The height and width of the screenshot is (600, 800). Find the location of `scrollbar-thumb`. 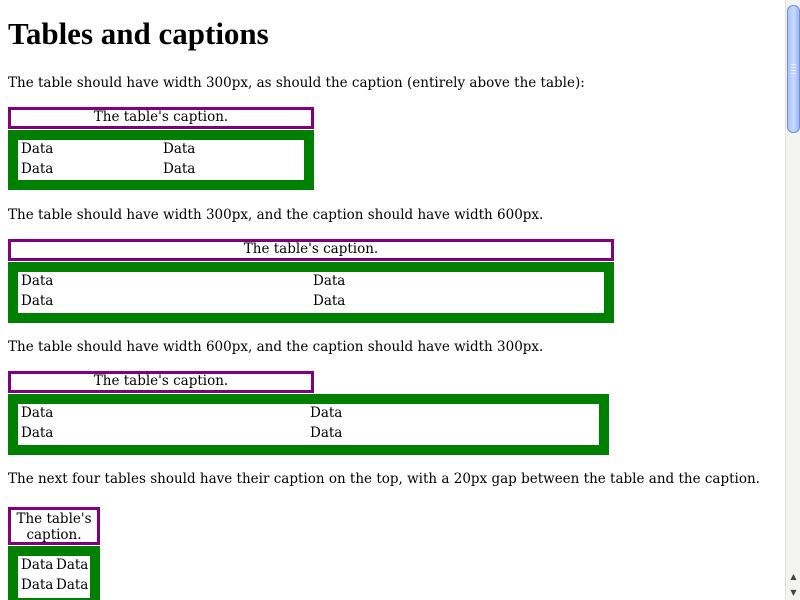

scrollbar-thumb is located at coordinates (793, 69).